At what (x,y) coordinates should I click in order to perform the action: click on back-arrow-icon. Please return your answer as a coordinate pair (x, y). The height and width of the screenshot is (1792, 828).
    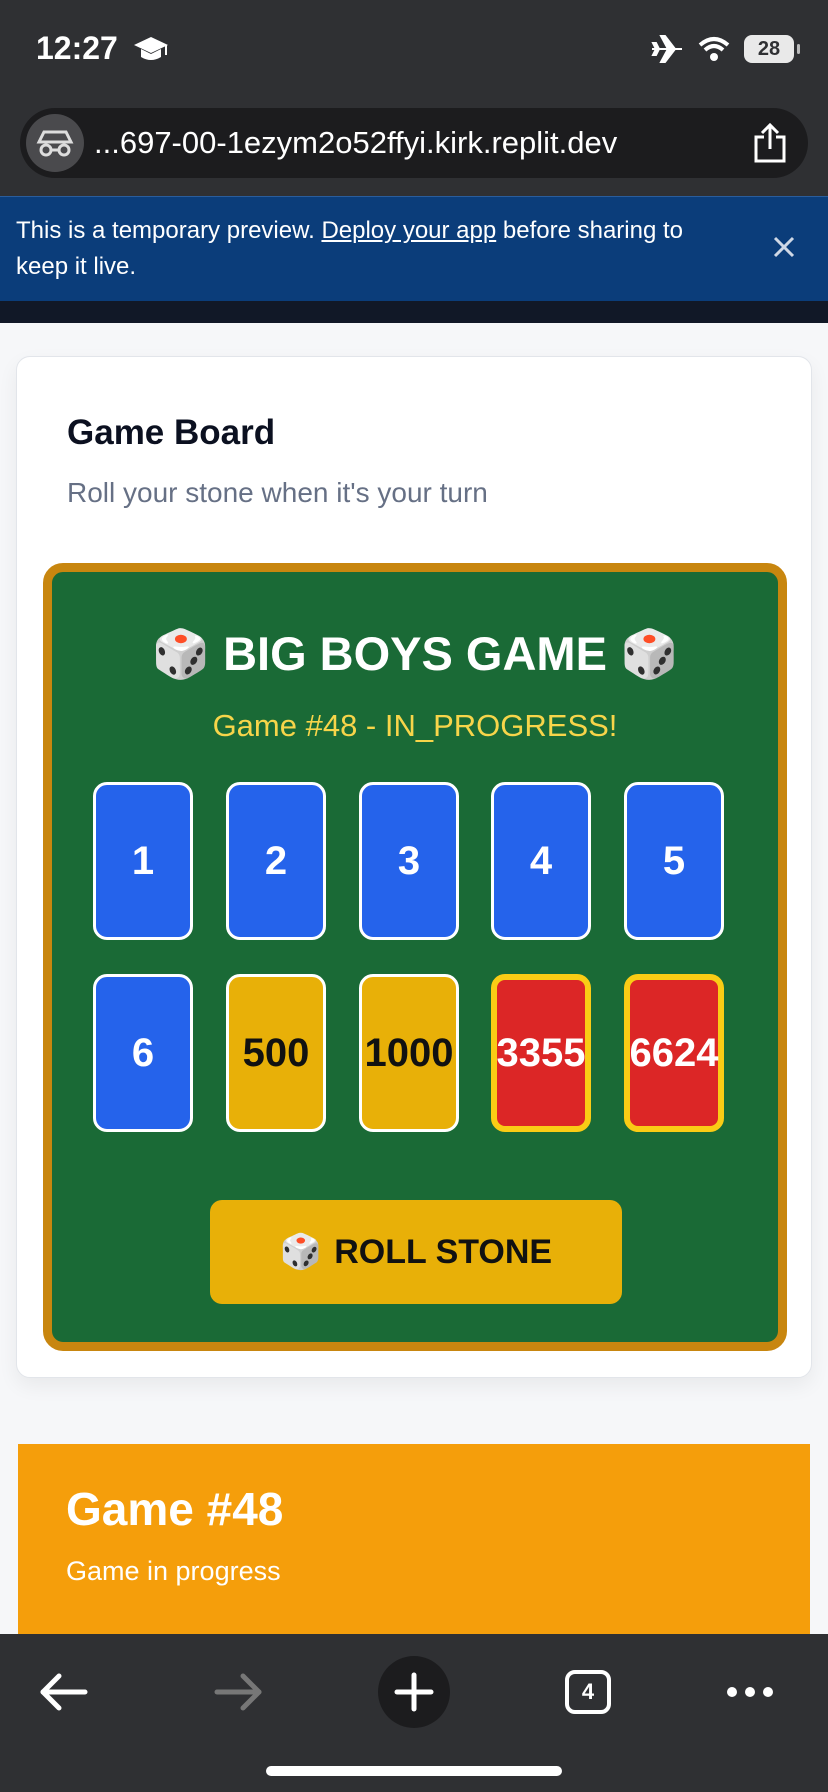
    Looking at the image, I should click on (64, 1692).